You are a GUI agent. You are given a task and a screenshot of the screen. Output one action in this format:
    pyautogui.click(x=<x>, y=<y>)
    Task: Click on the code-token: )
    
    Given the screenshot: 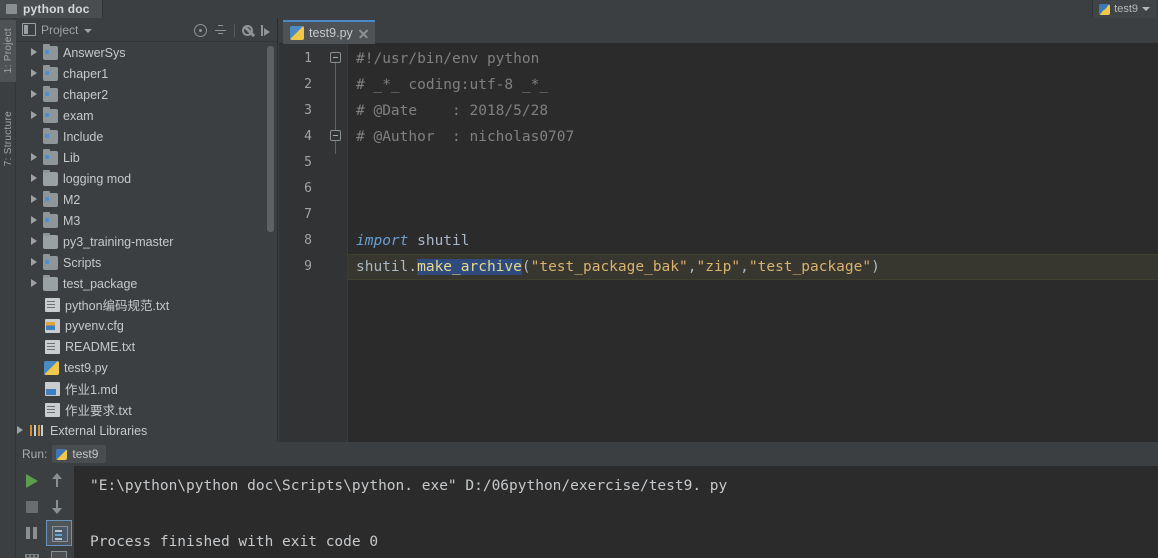 What is the action you would take?
    pyautogui.click(x=875, y=267)
    